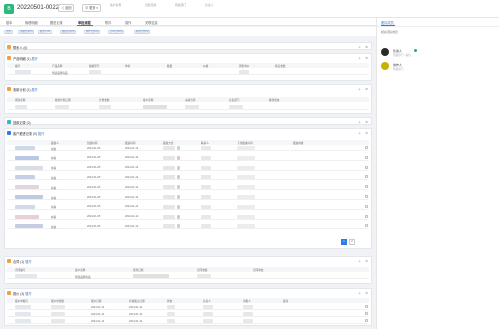 This screenshot has width=499, height=329. I want to click on page-button: 2, so click(352, 242).